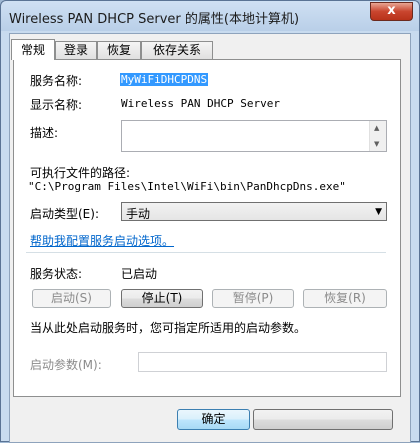  Describe the element at coordinates (139, 274) in the screenshot. I see `service-status-value: 已启动` at that location.